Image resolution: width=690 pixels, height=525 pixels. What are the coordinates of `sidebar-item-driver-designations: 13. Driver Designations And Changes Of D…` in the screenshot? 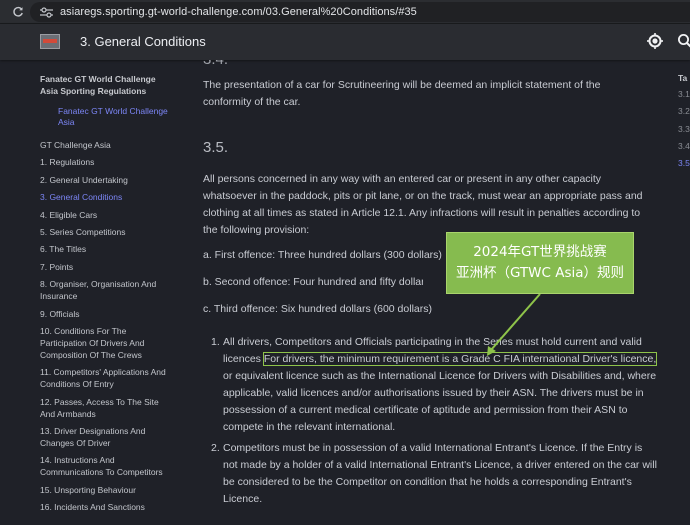 It's located at (107, 437).